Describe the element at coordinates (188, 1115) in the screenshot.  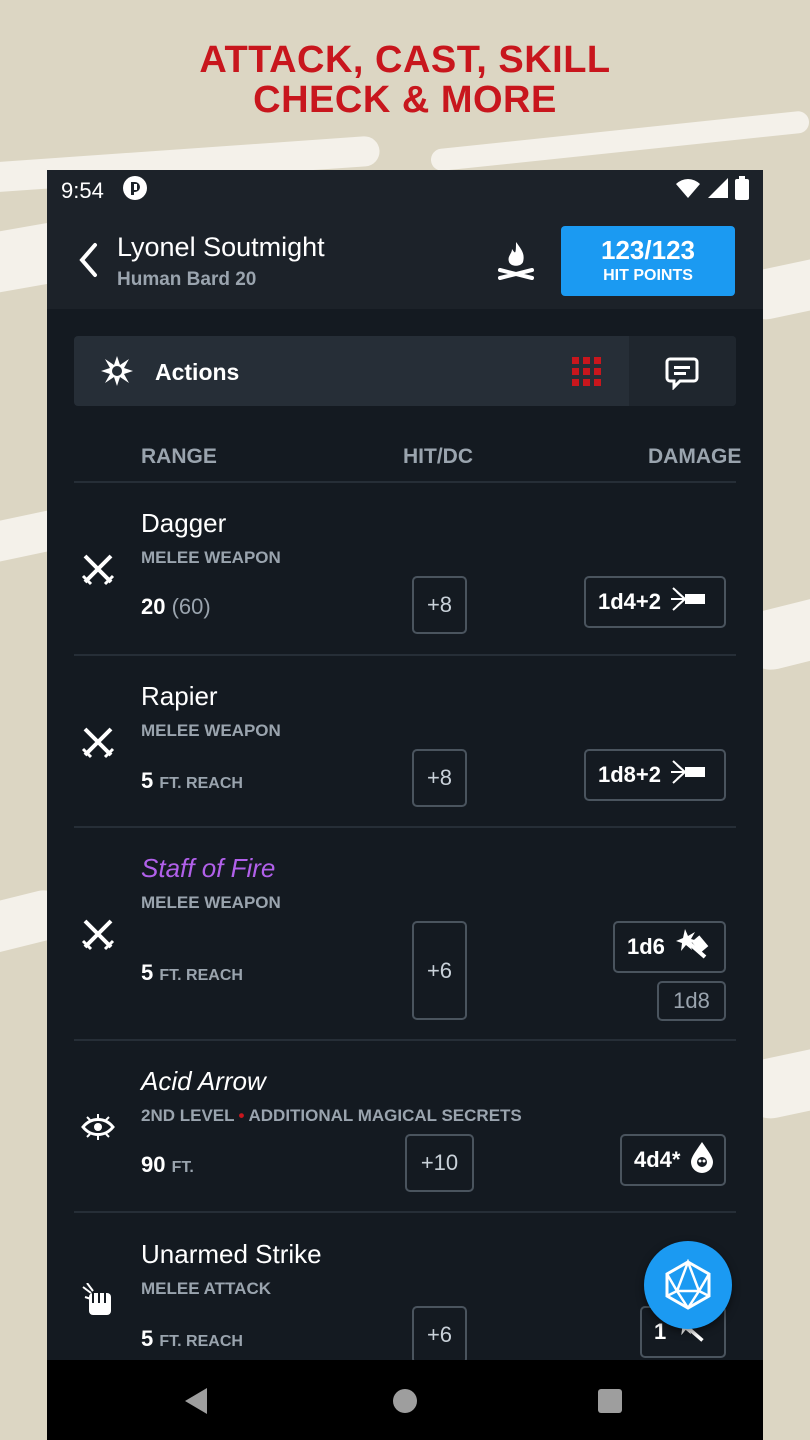
I see `spell-level: 2ND LEVEL` at that location.